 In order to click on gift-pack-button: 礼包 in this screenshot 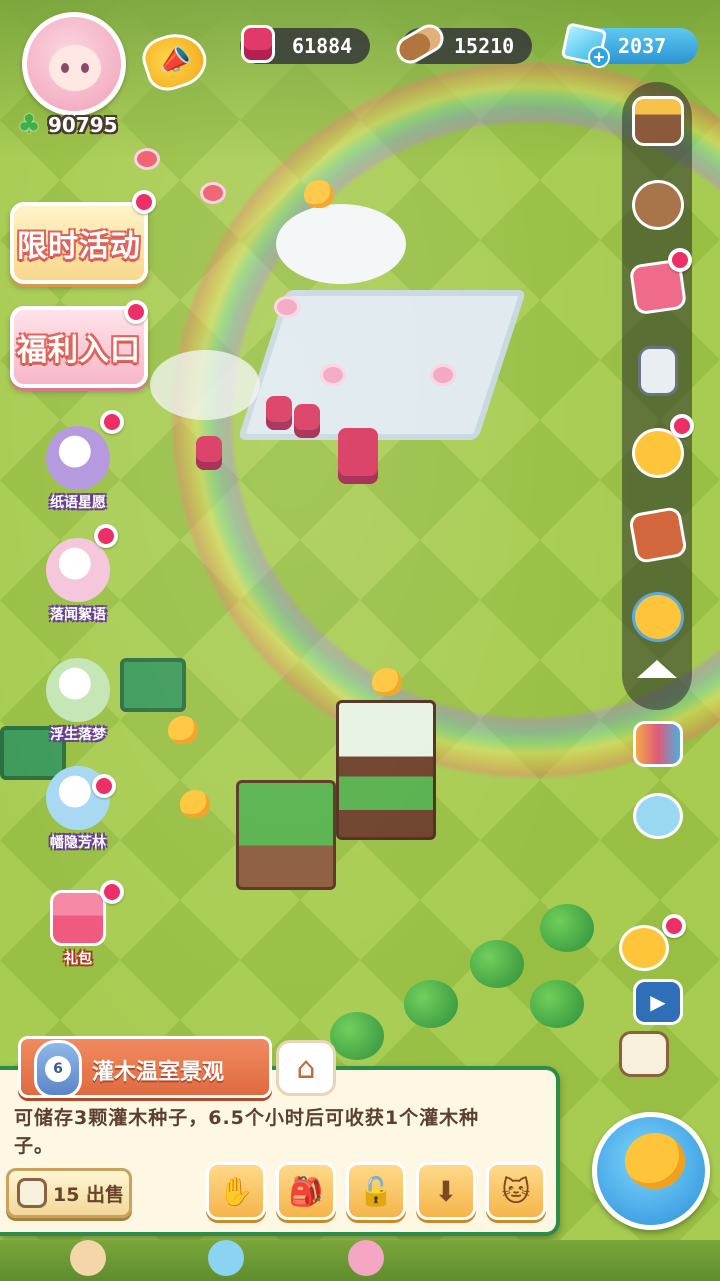, I will do `click(78, 920)`.